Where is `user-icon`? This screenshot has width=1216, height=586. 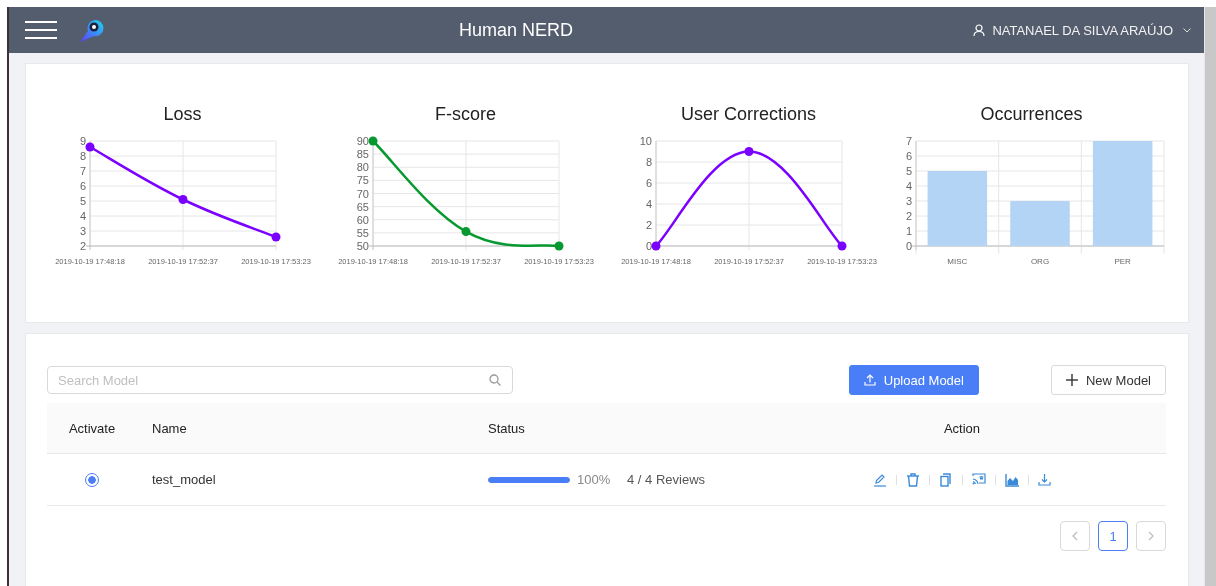 user-icon is located at coordinates (979, 30).